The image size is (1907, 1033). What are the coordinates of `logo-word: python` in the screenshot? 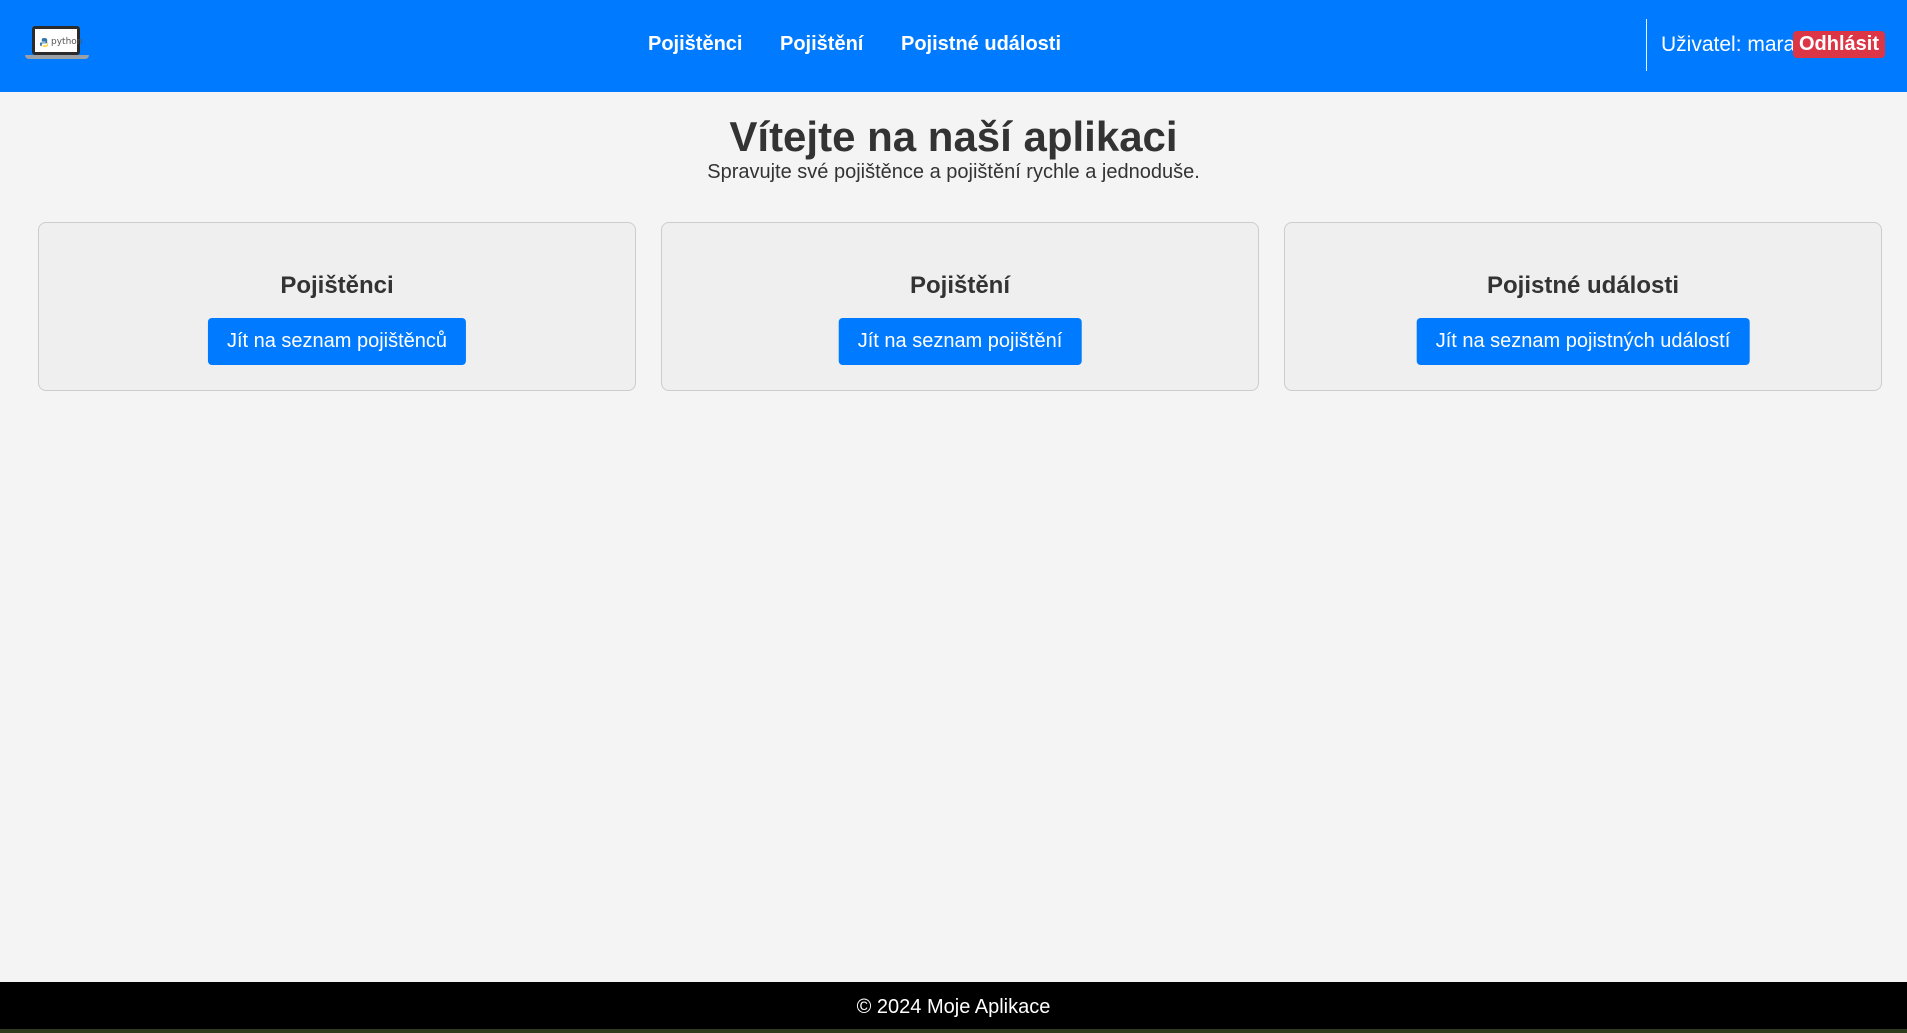 It's located at (67, 42).